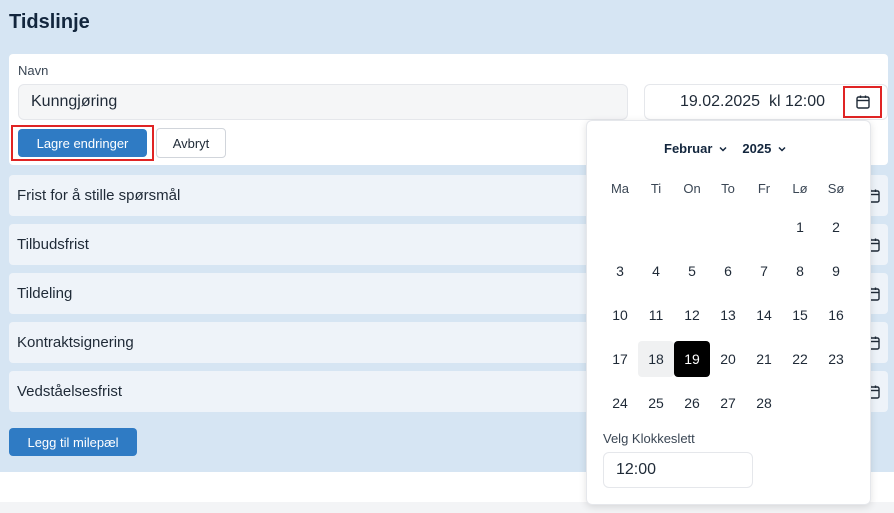 Image resolution: width=894 pixels, height=513 pixels. Describe the element at coordinates (82, 143) in the screenshot. I see `save-changes-button: Lagre endringer` at that location.